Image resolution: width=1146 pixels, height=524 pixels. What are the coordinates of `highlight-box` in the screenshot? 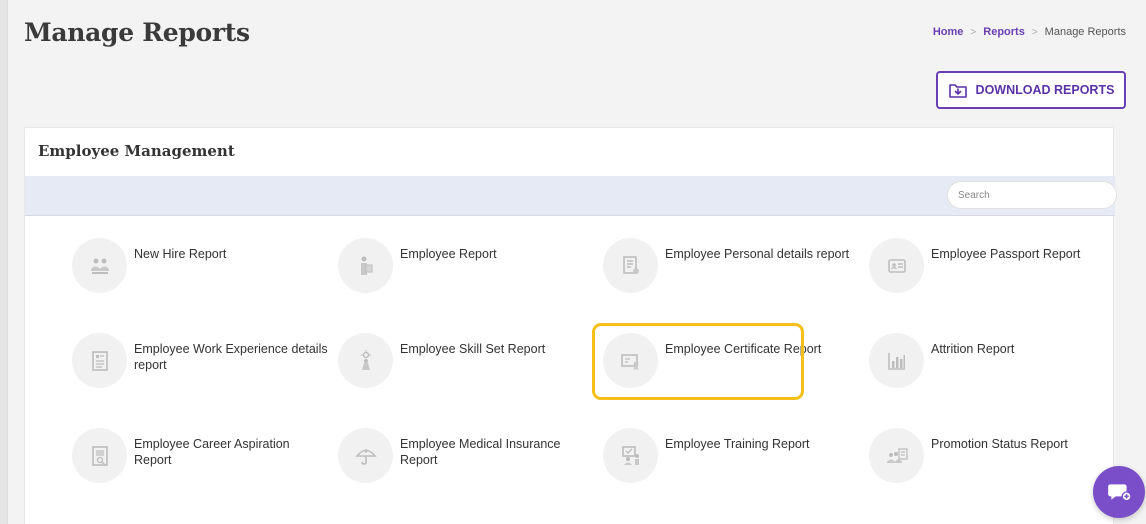 It's located at (698, 361).